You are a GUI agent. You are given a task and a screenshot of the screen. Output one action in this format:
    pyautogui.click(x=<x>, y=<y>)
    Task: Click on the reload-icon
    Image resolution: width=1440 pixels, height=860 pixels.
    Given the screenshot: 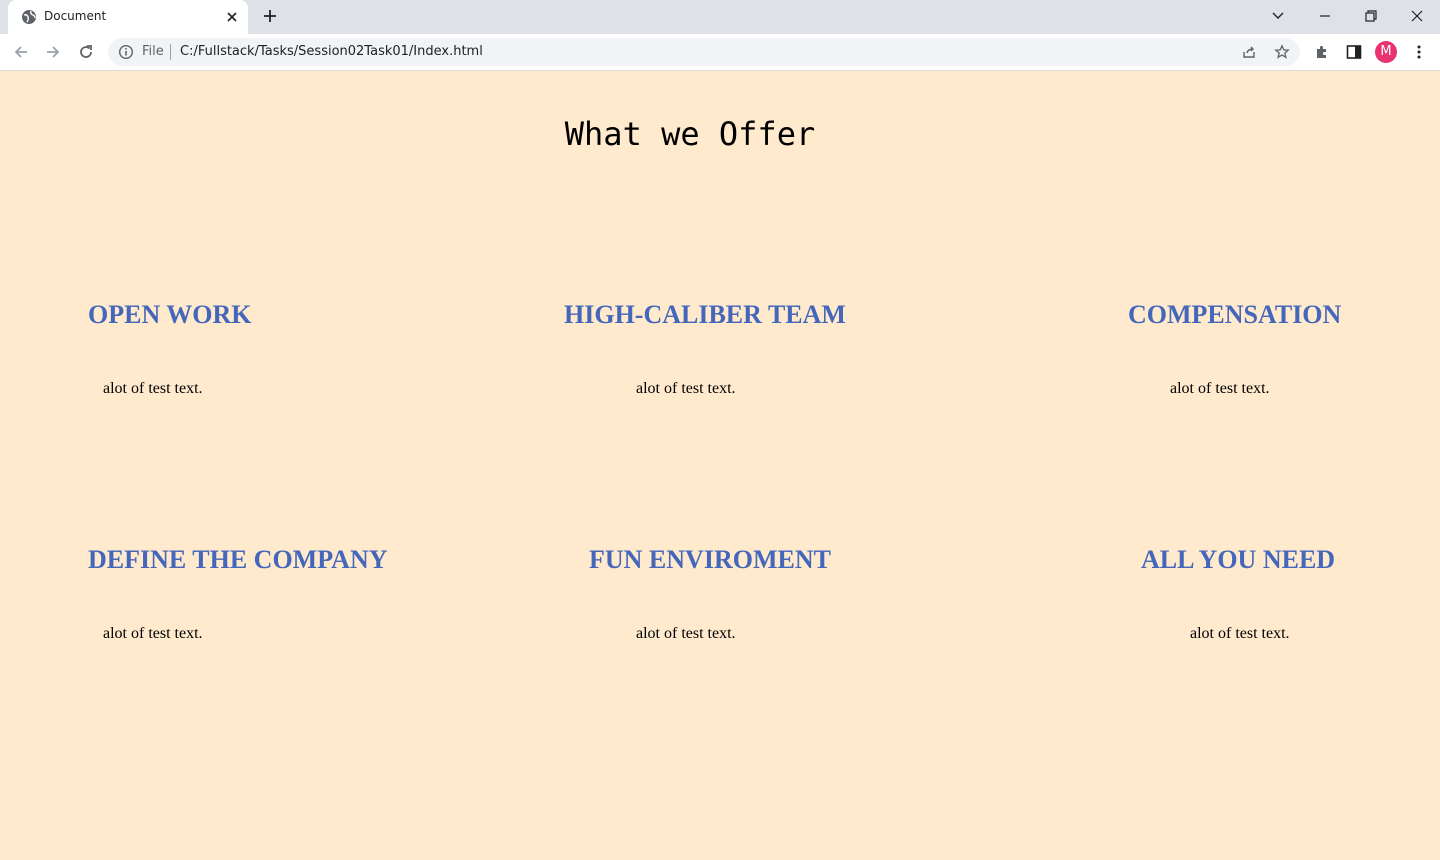 What is the action you would take?
    pyautogui.click(x=86, y=52)
    